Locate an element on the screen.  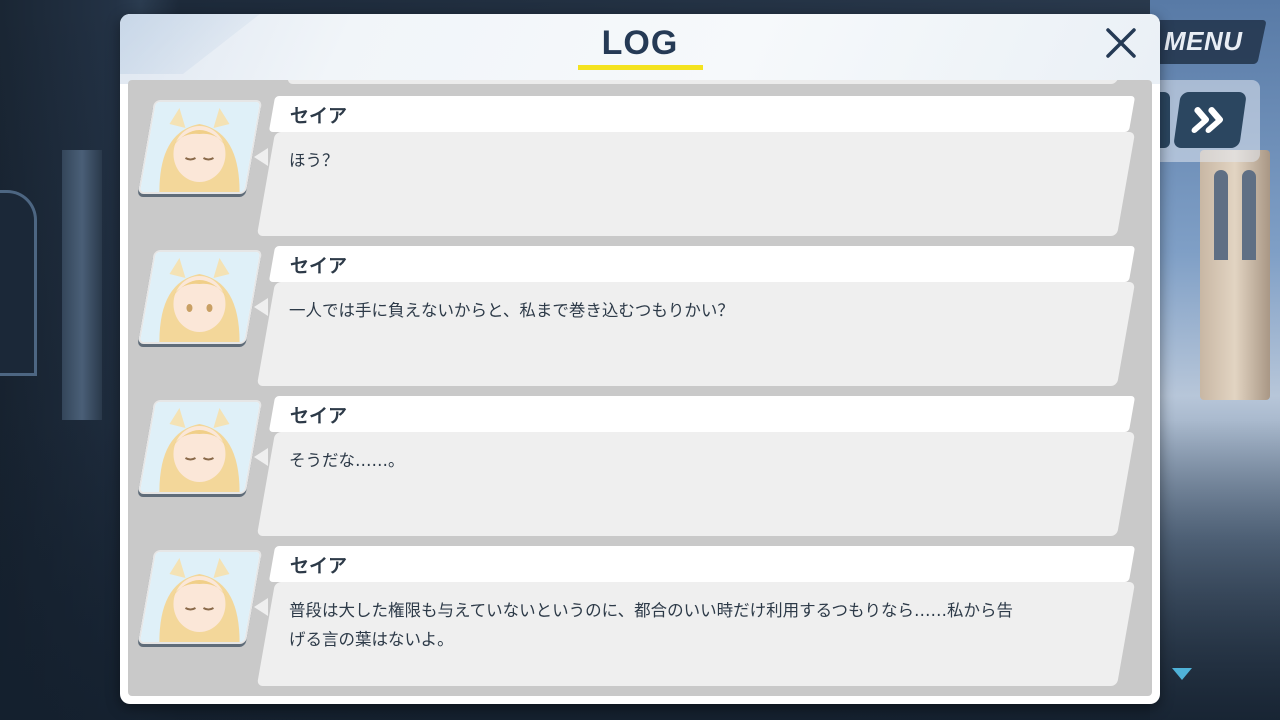
background-window is located at coordinates (18, 283).